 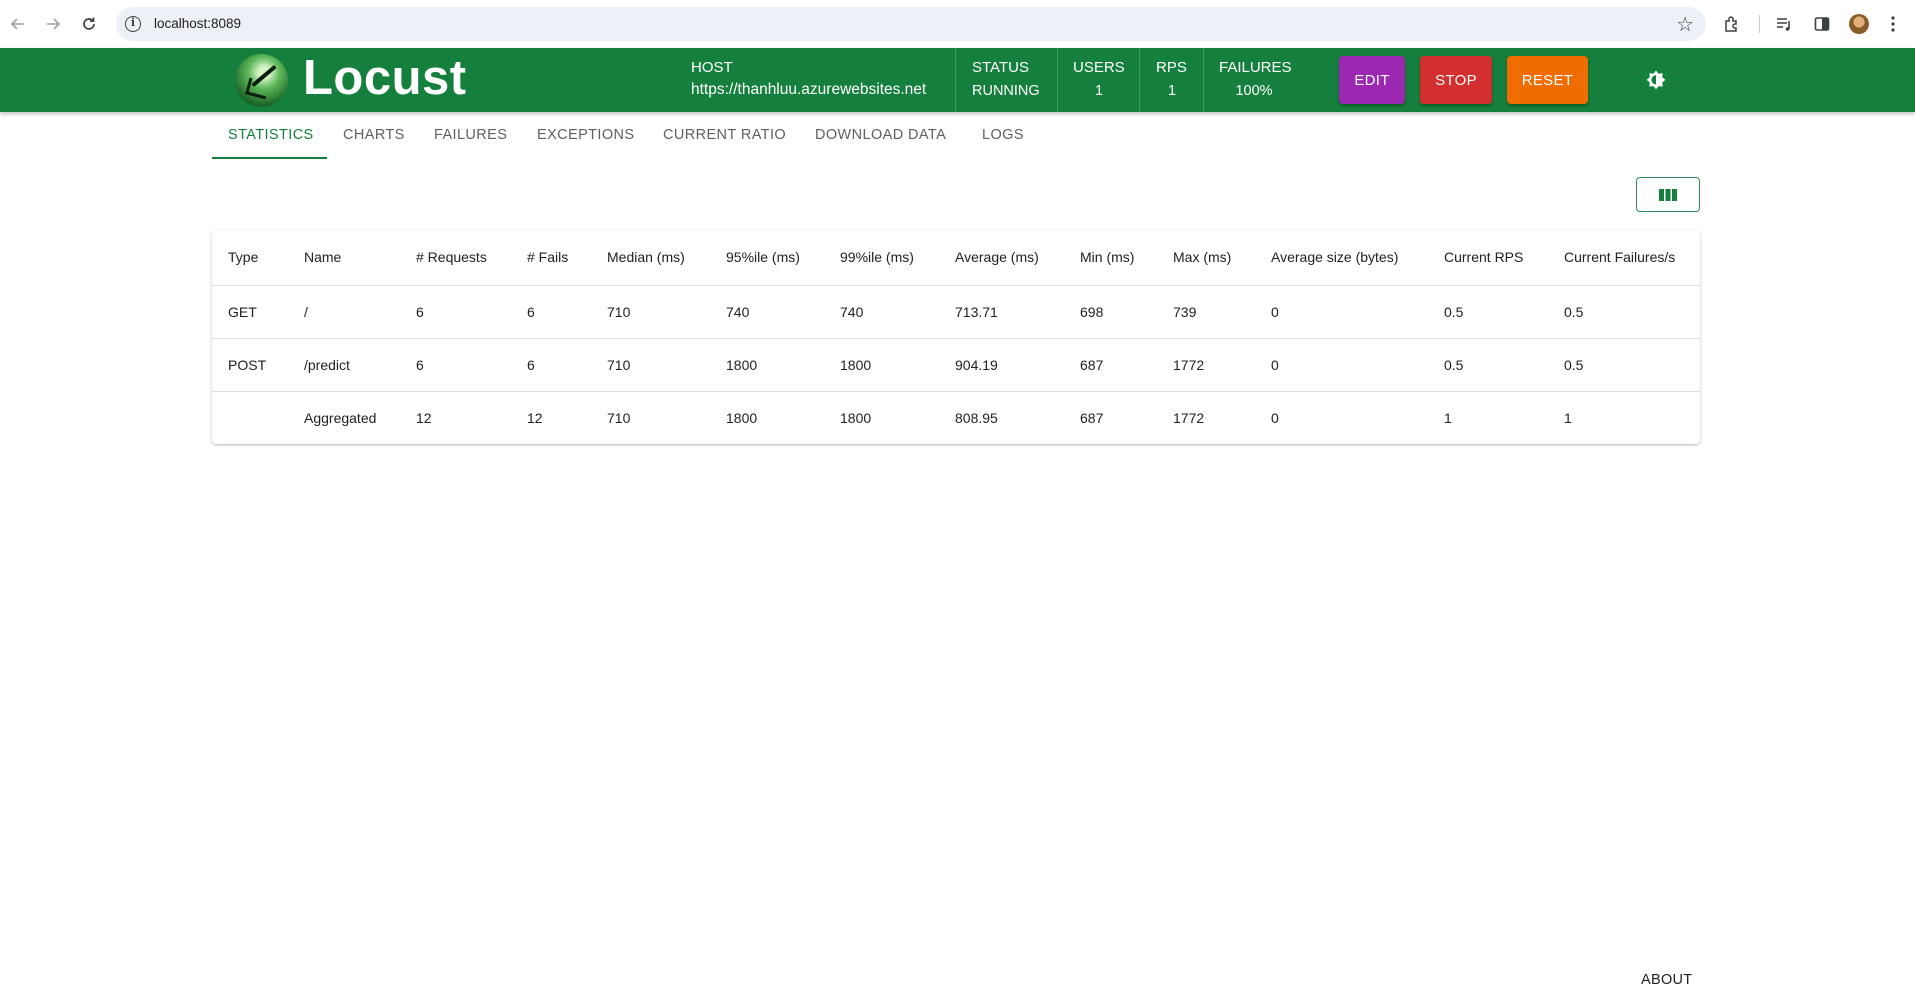 What do you see at coordinates (1254, 91) in the screenshot?
I see `failures-value: 100%` at bounding box center [1254, 91].